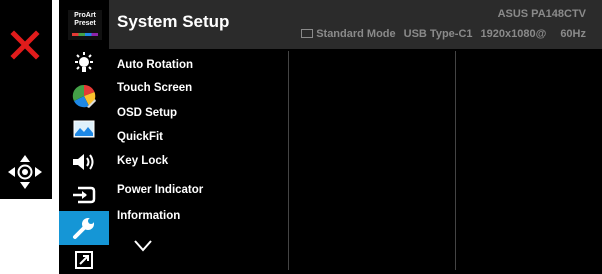 The width and height of the screenshot is (602, 274). Describe the element at coordinates (356, 34) in the screenshot. I see `color-mode-label: Standard Mode` at that location.